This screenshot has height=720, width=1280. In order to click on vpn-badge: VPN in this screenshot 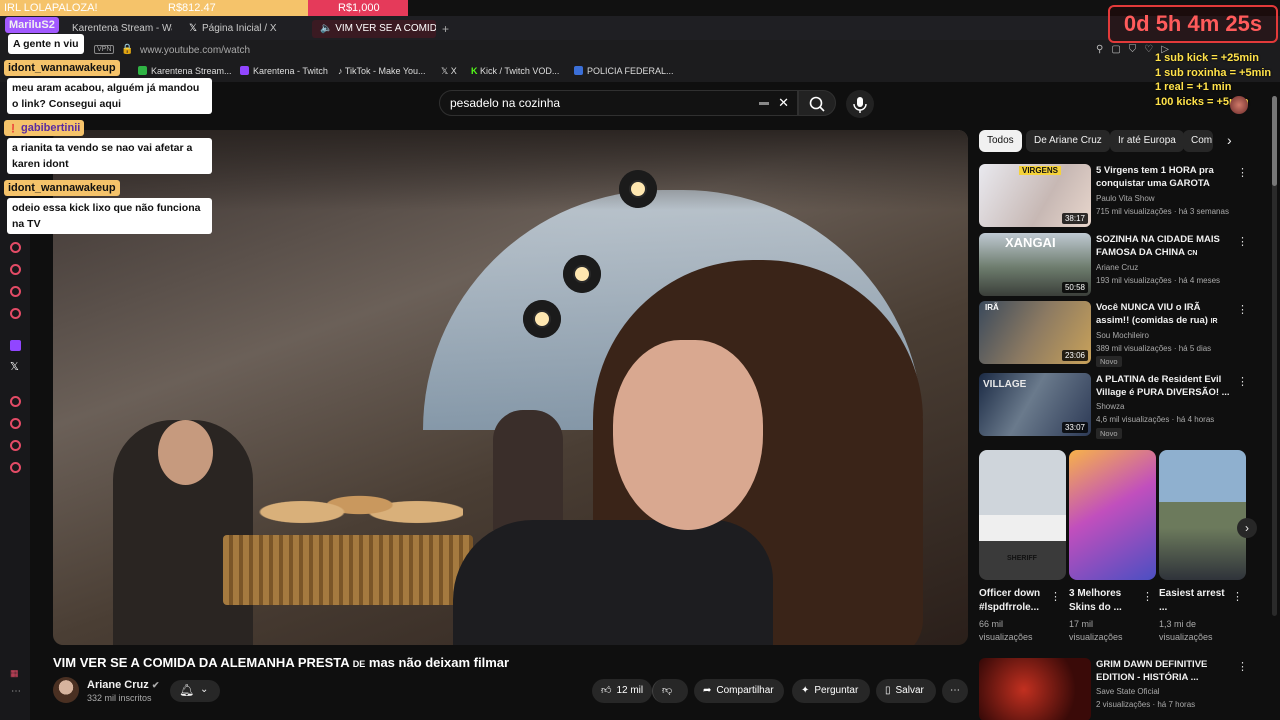, I will do `click(104, 49)`.